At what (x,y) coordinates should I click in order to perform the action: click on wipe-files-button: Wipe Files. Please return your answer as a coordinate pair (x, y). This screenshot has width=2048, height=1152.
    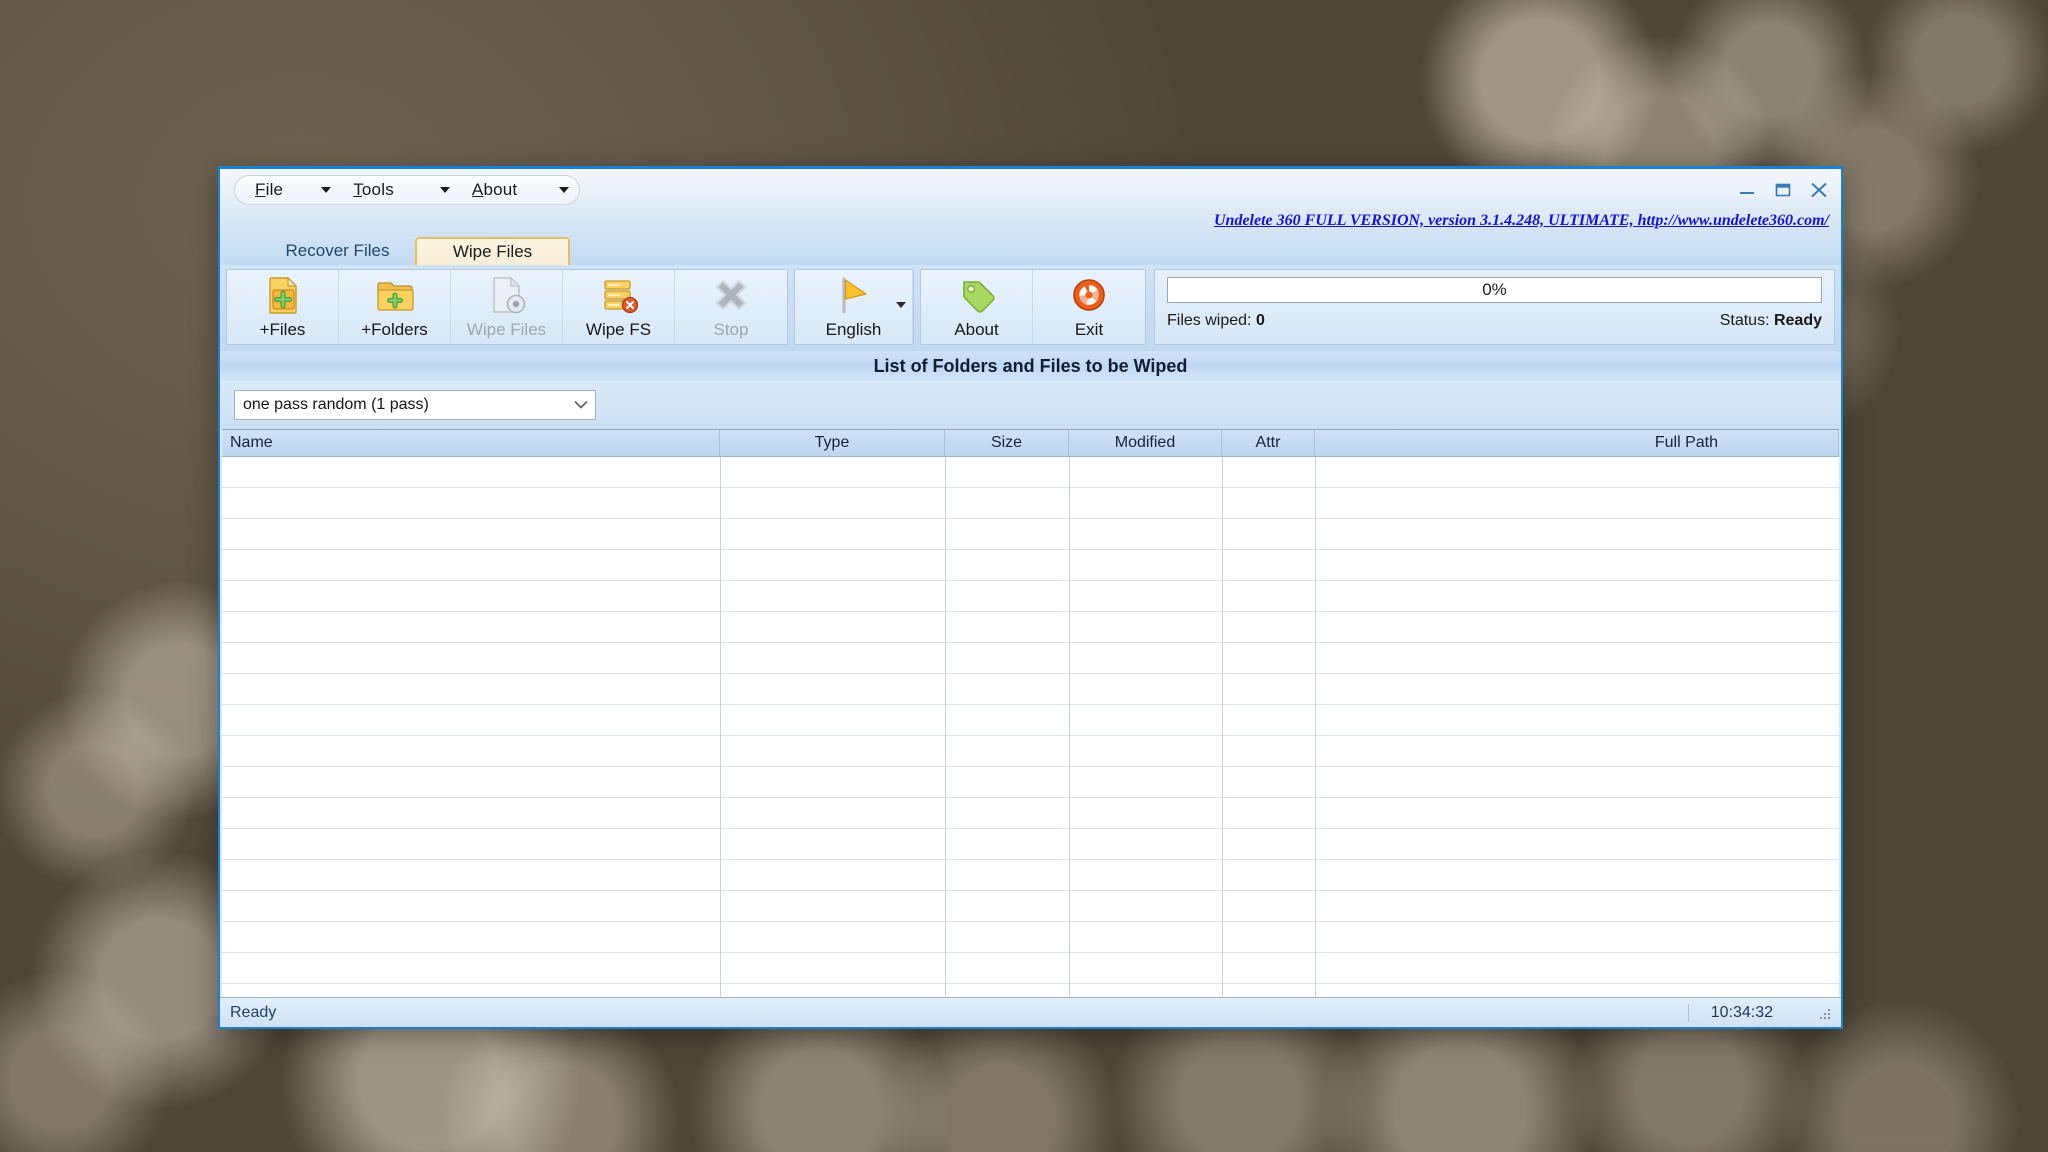
    Looking at the image, I should click on (507, 307).